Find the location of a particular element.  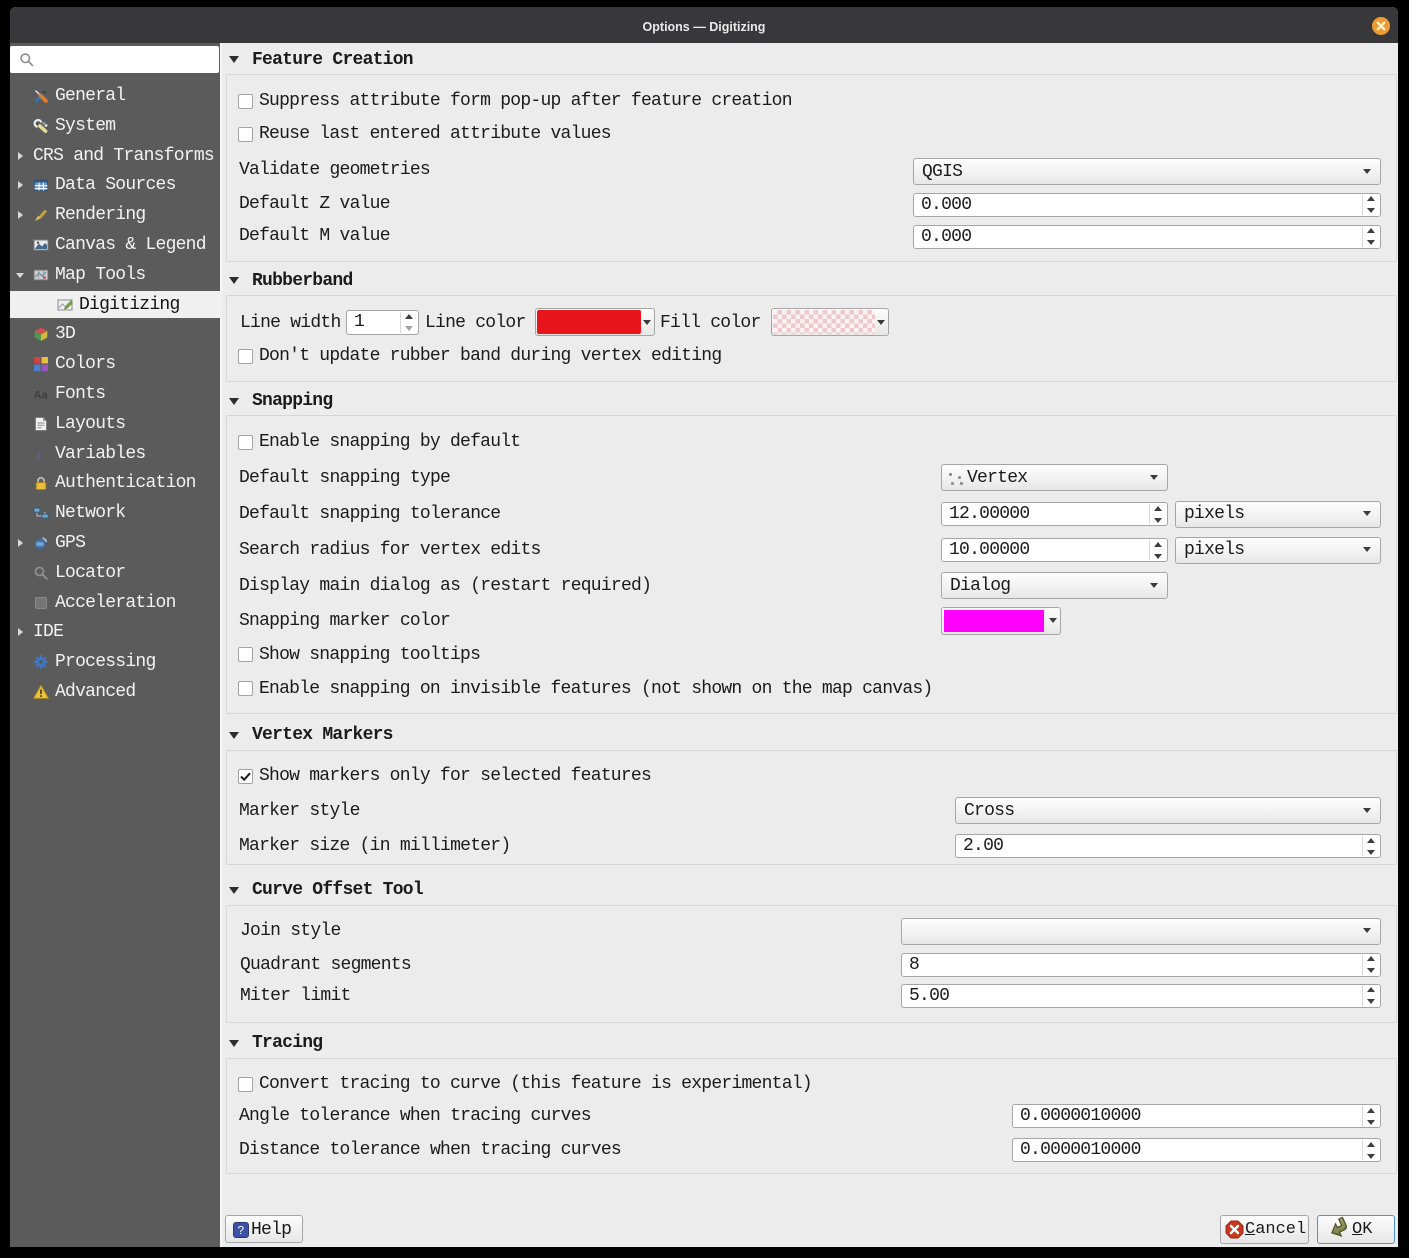

svg-text: Aa is located at coordinates (41, 396).